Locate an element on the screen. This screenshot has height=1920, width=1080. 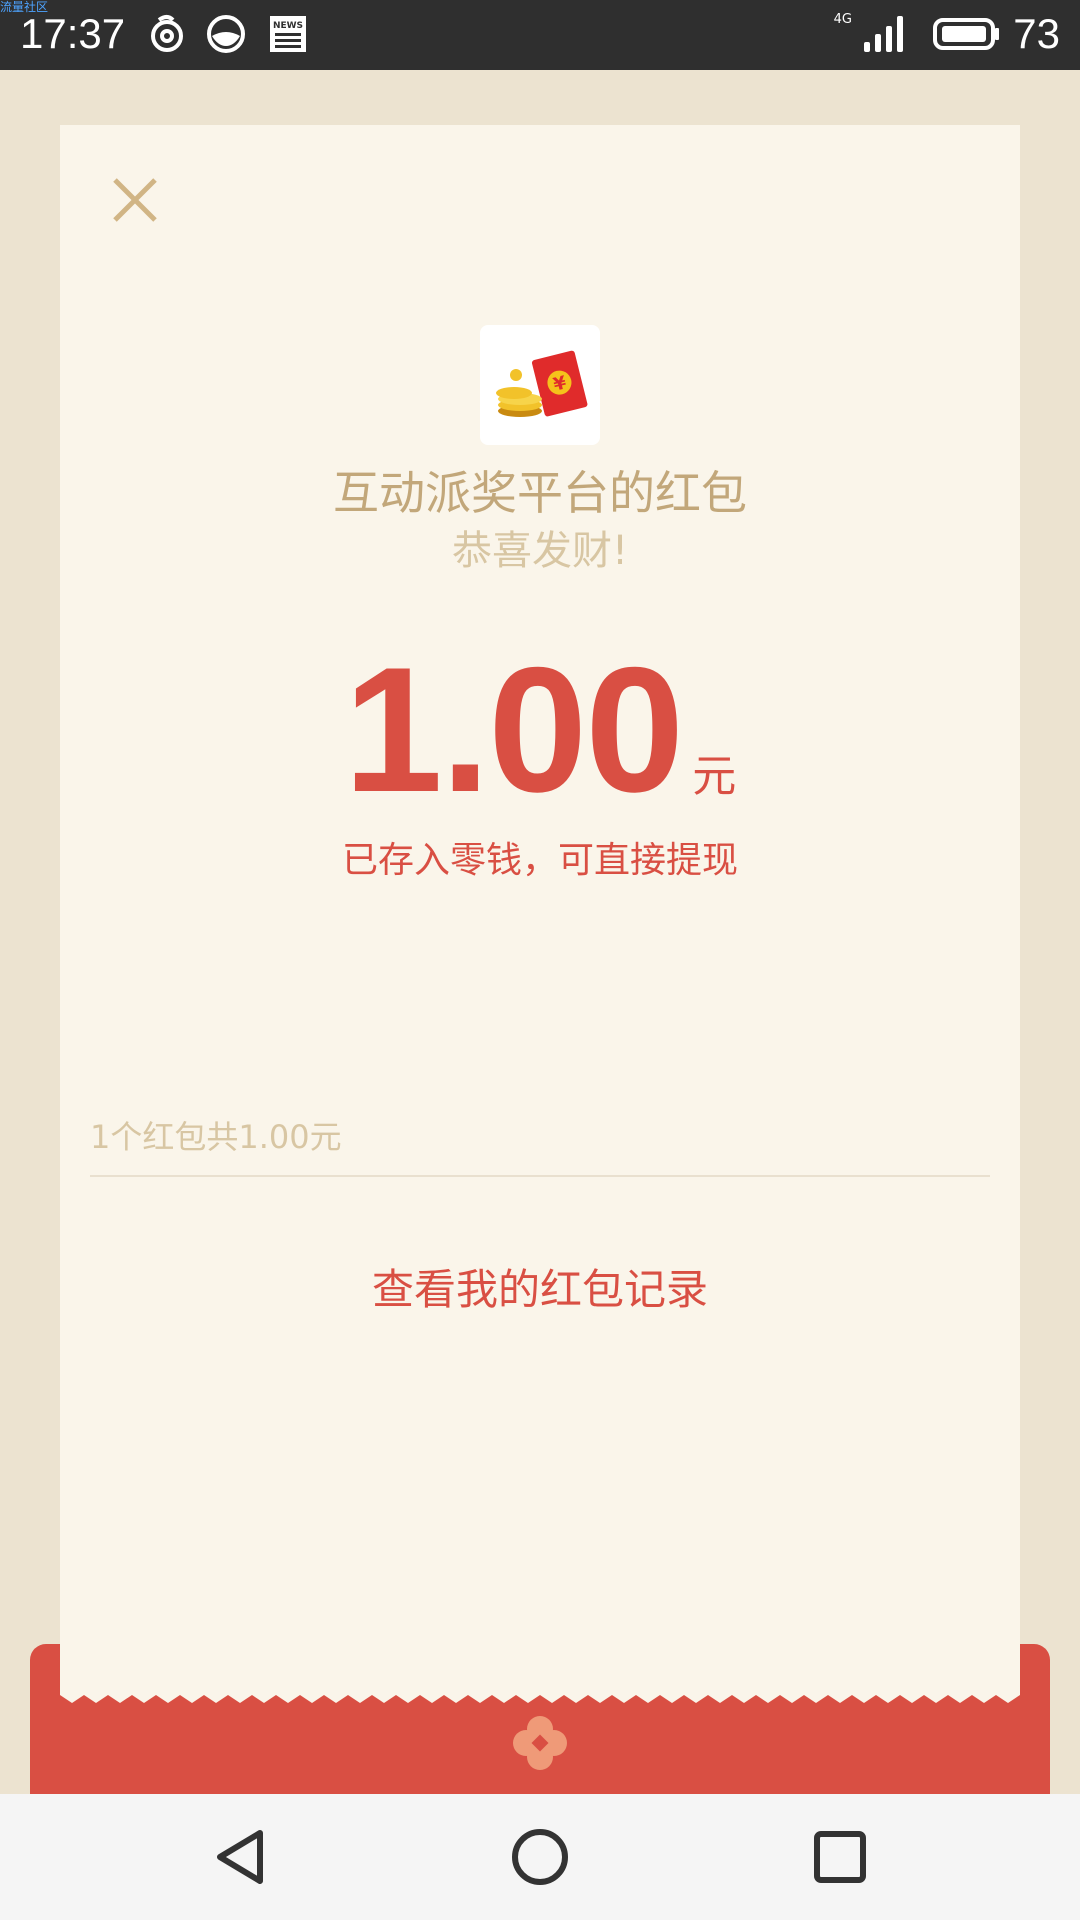
red-envelope-coins-icon: ¥ is located at coordinates (542, 383).